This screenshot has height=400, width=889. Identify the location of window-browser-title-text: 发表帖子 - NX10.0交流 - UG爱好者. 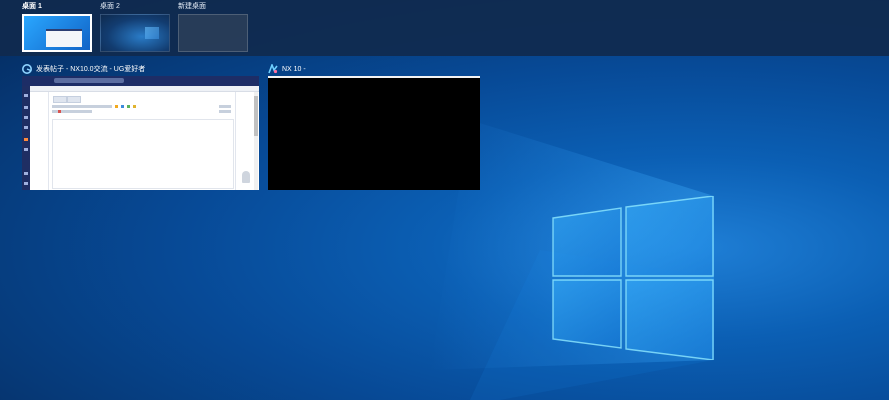
(91, 69).